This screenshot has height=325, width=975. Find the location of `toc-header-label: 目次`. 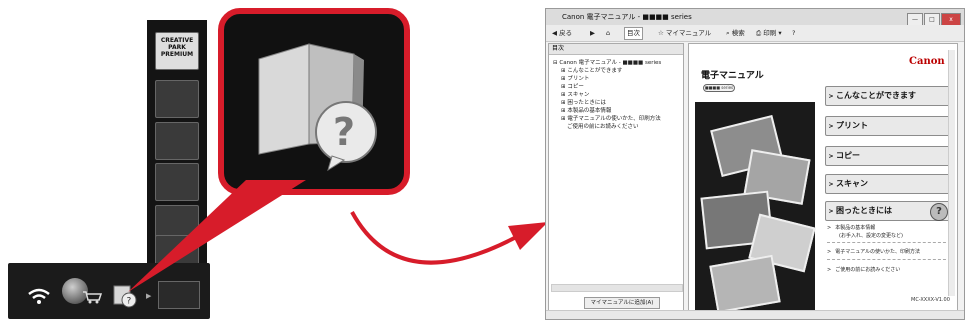

toc-header-label: 目次 is located at coordinates (558, 48).